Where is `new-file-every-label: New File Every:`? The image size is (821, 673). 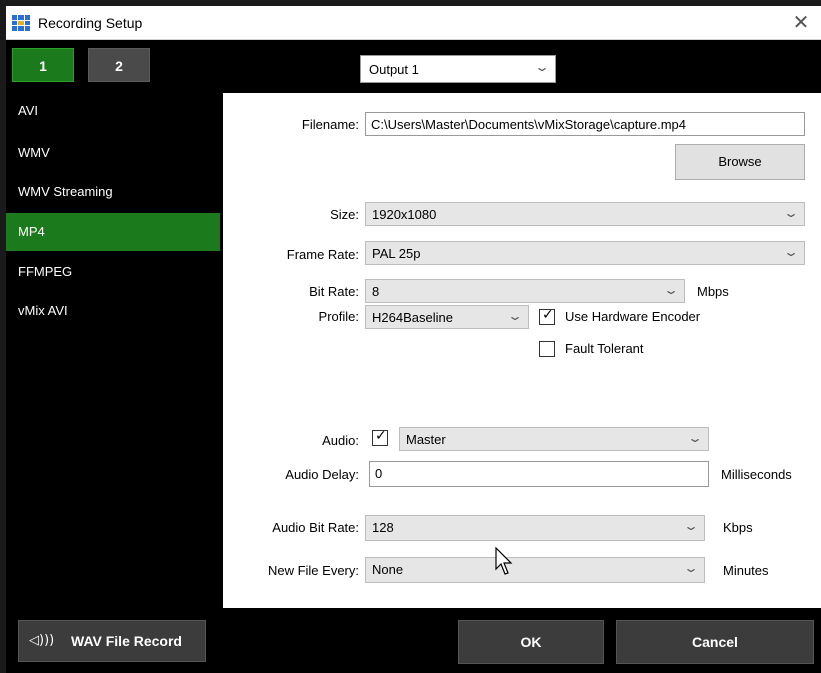 new-file-every-label: New File Every: is located at coordinates (313, 570).